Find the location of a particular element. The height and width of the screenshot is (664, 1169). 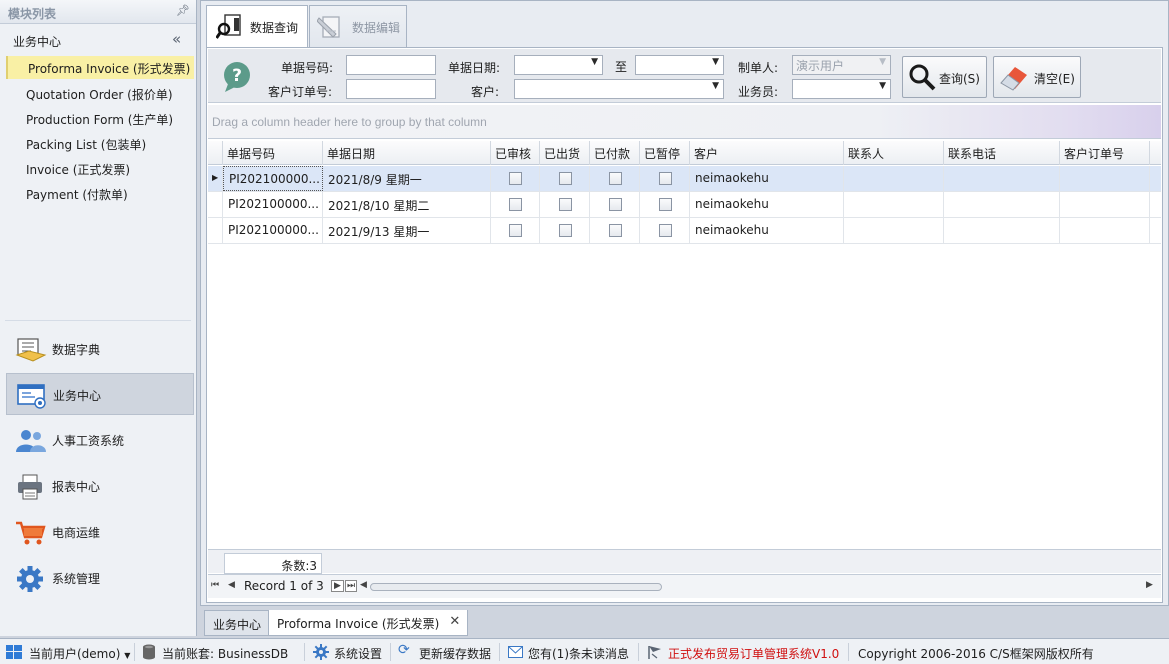

nav-button-system-management: 系统管理 is located at coordinates (100, 578).